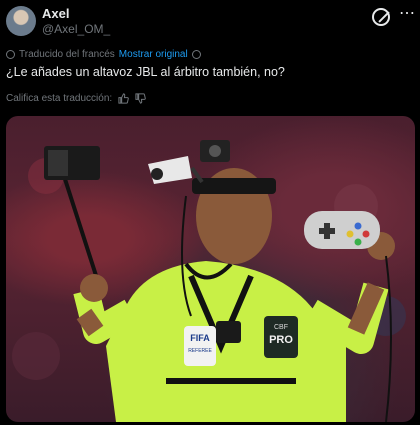 The height and width of the screenshot is (425, 420). What do you see at coordinates (381, 17) in the screenshot?
I see `grok-icon` at bounding box center [381, 17].